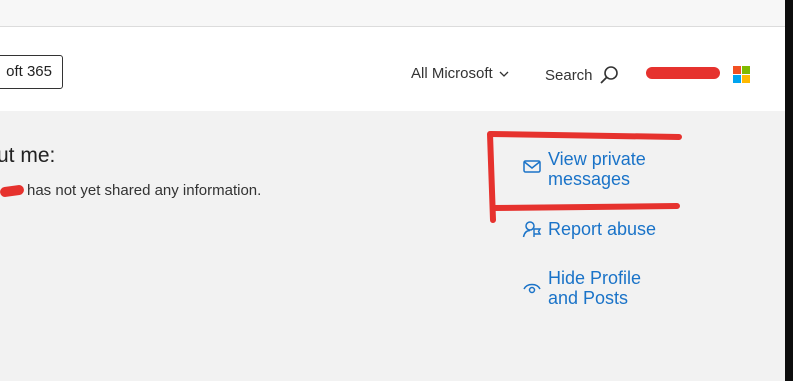  I want to click on view-private-messages-link: View private messages, so click(584, 169).